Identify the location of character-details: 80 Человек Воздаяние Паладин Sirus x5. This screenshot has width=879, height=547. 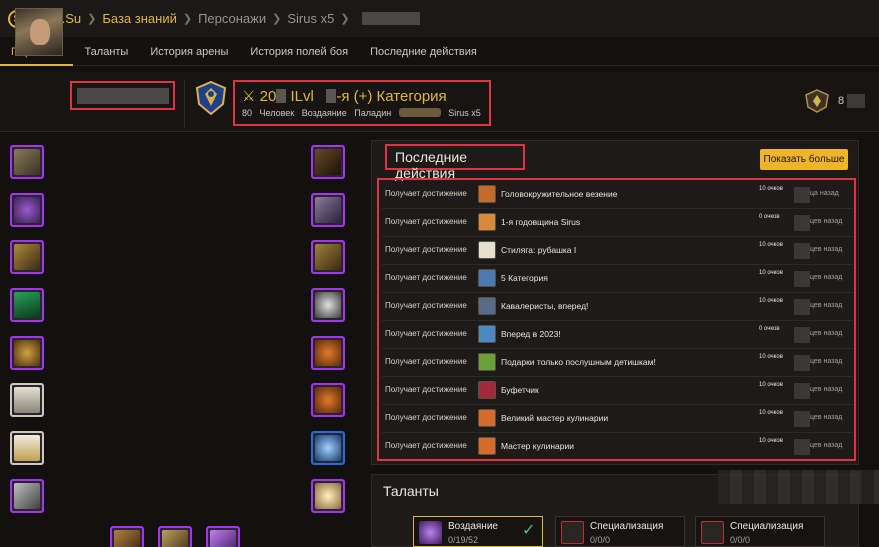
(364, 113).